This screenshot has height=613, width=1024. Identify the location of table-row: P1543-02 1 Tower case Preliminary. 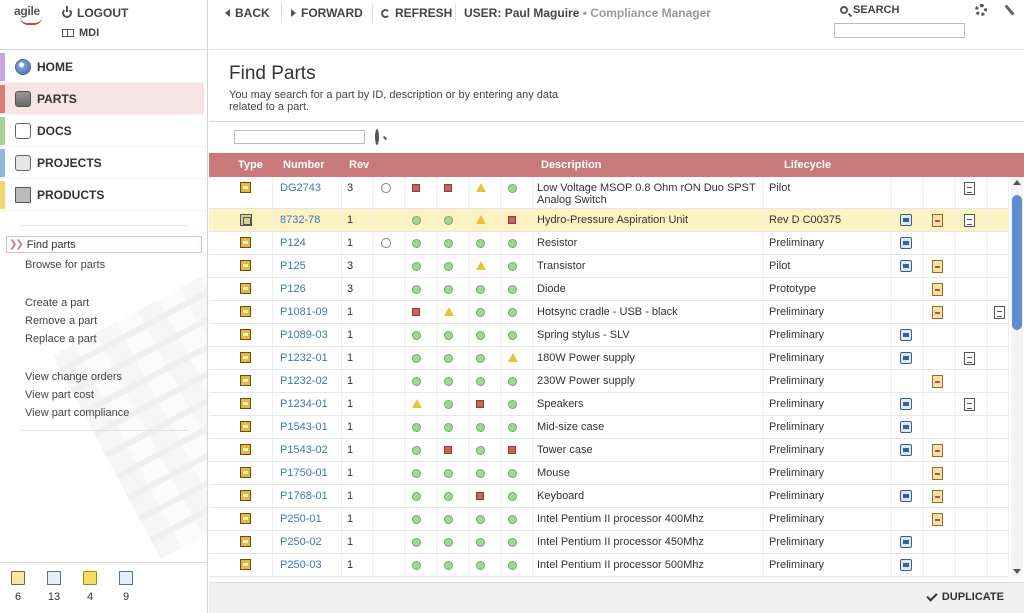
(609, 450).